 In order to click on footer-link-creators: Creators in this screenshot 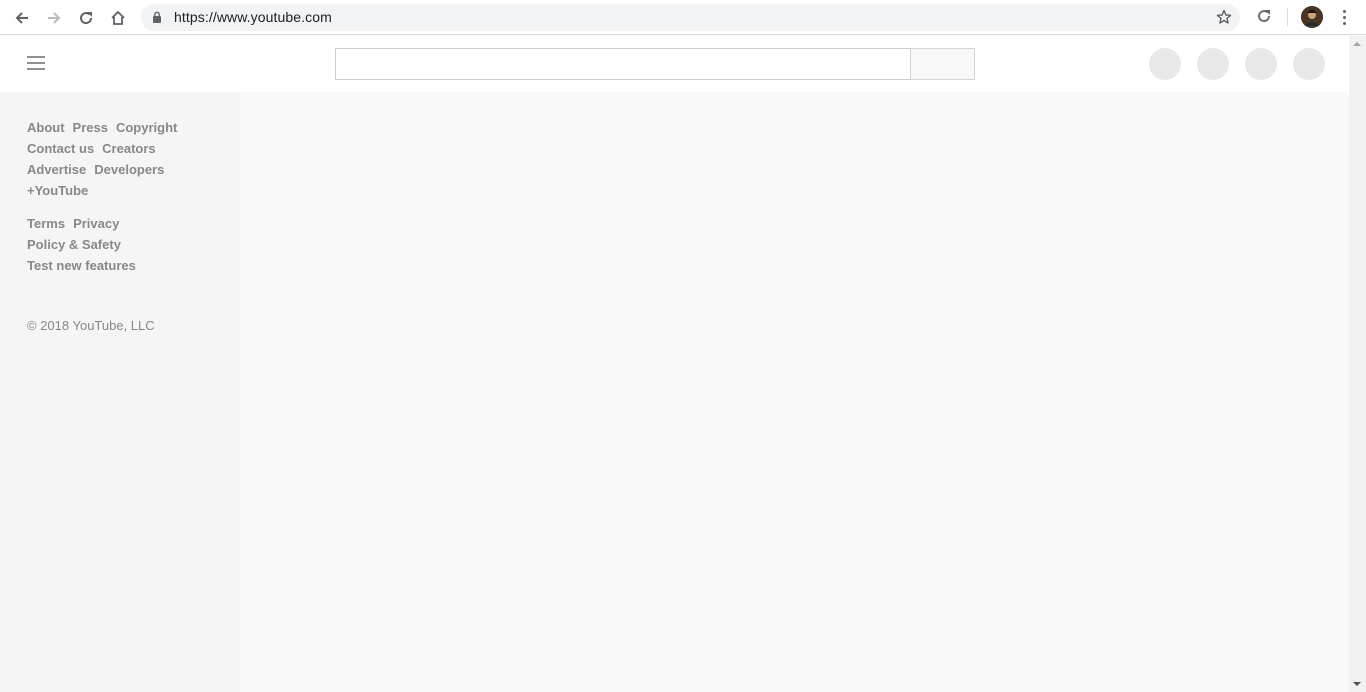, I will do `click(128, 148)`.